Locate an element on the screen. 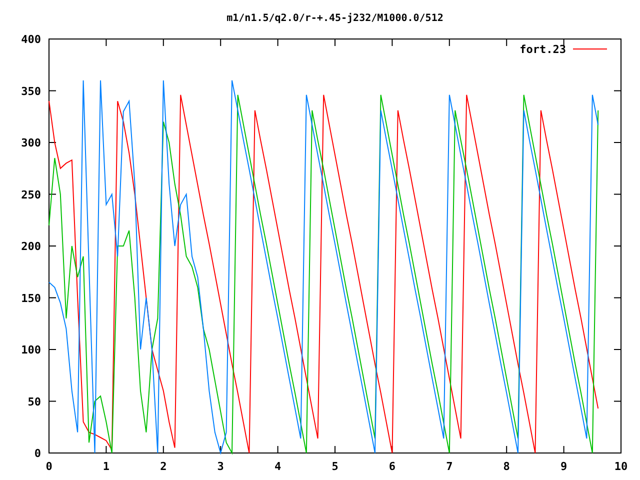  y-tick-label: 150 is located at coordinates (31, 298).